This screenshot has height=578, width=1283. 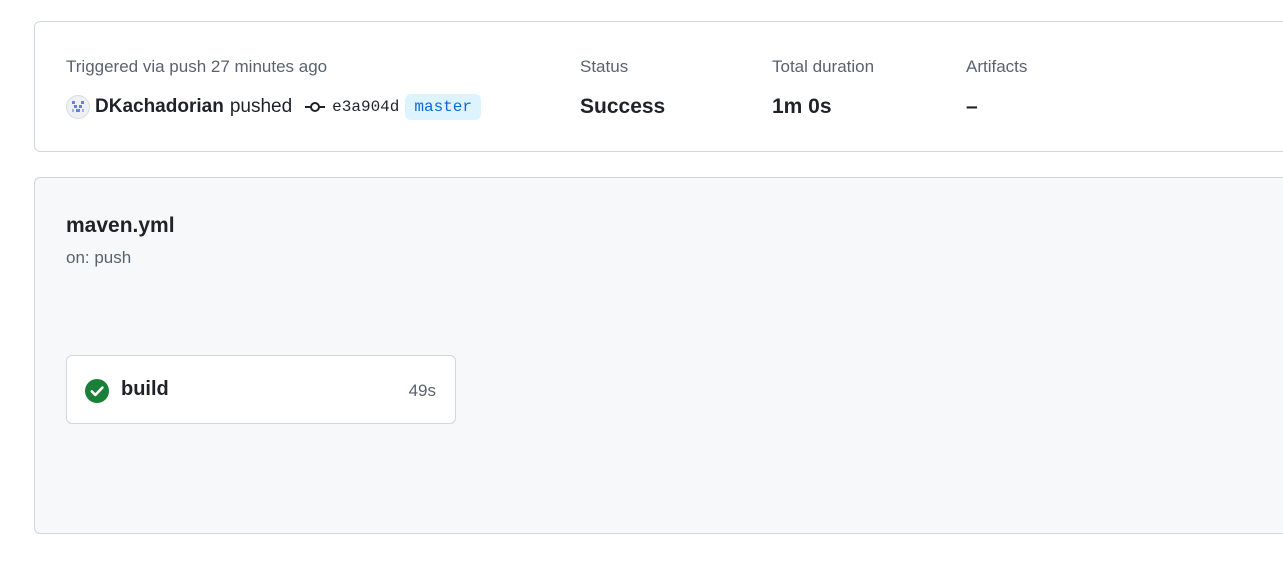 I want to click on push-details: DKachadorian pushed e3a904d master, so click(x=273, y=107).